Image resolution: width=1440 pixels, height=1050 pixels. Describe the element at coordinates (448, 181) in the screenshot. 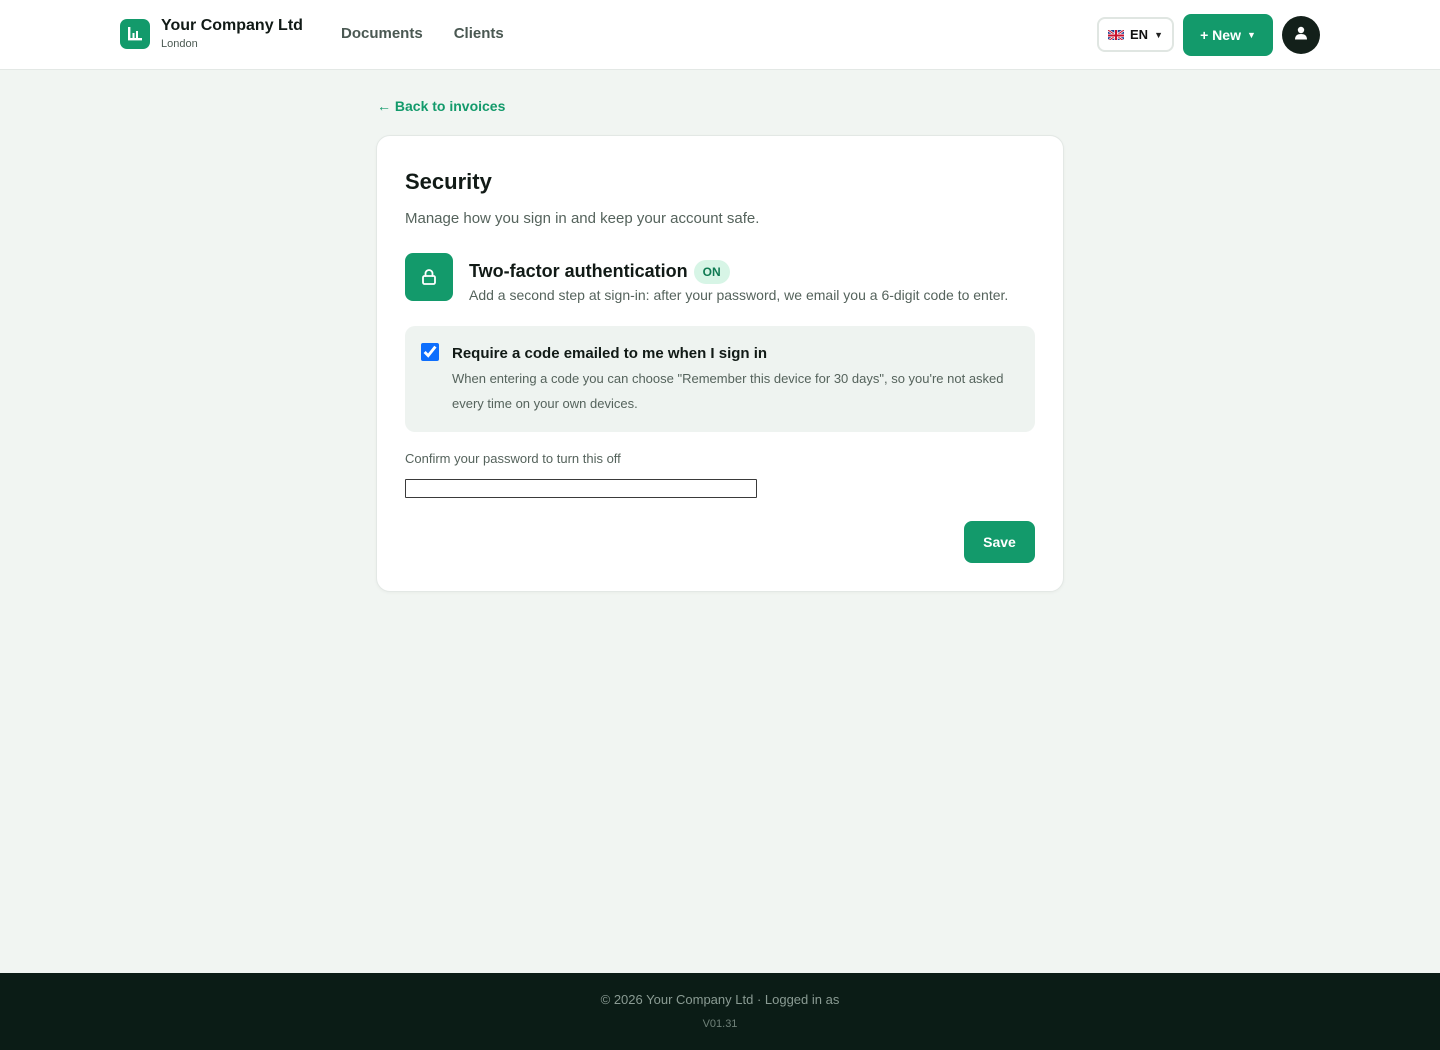

I see `page-title: Security` at that location.